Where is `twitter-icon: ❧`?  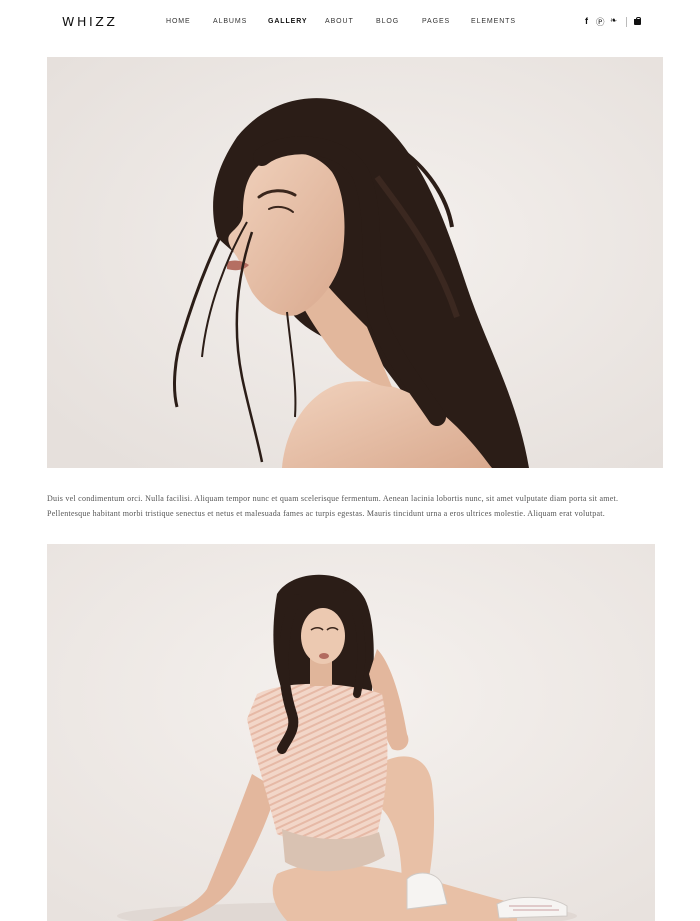 twitter-icon: ❧ is located at coordinates (613, 21).